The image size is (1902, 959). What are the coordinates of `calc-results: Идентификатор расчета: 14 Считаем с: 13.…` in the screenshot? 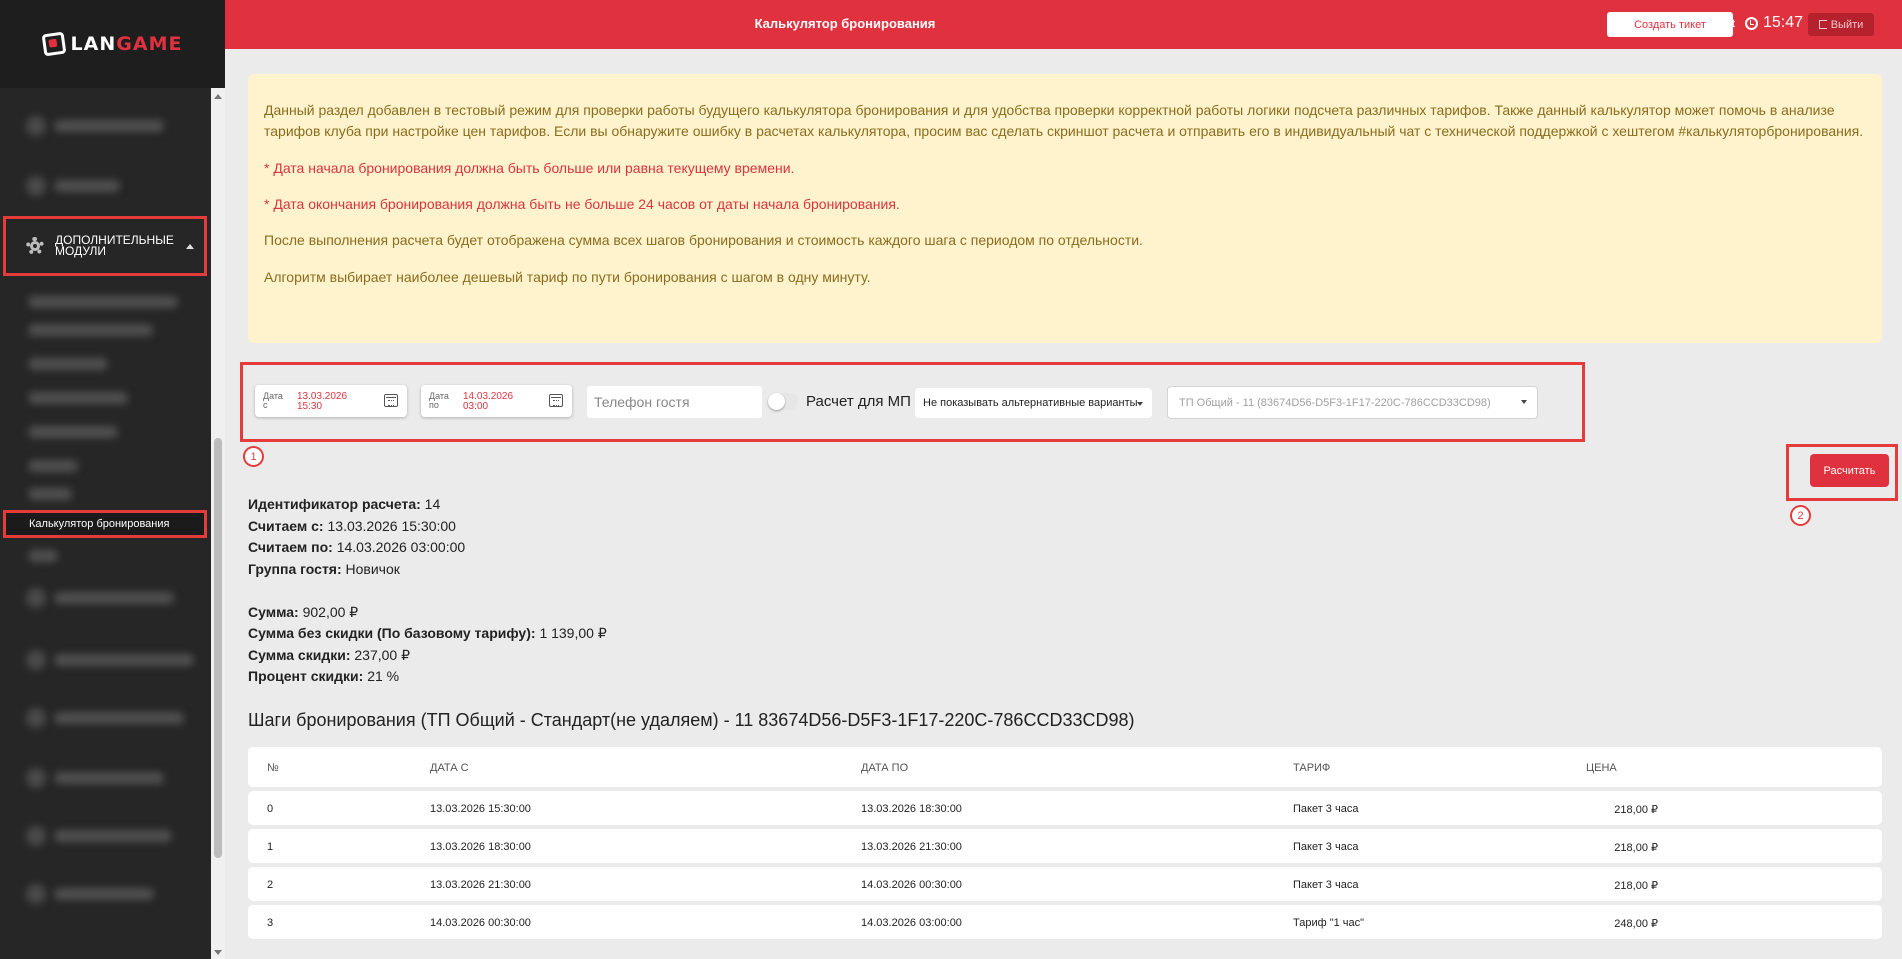 It's located at (427, 591).